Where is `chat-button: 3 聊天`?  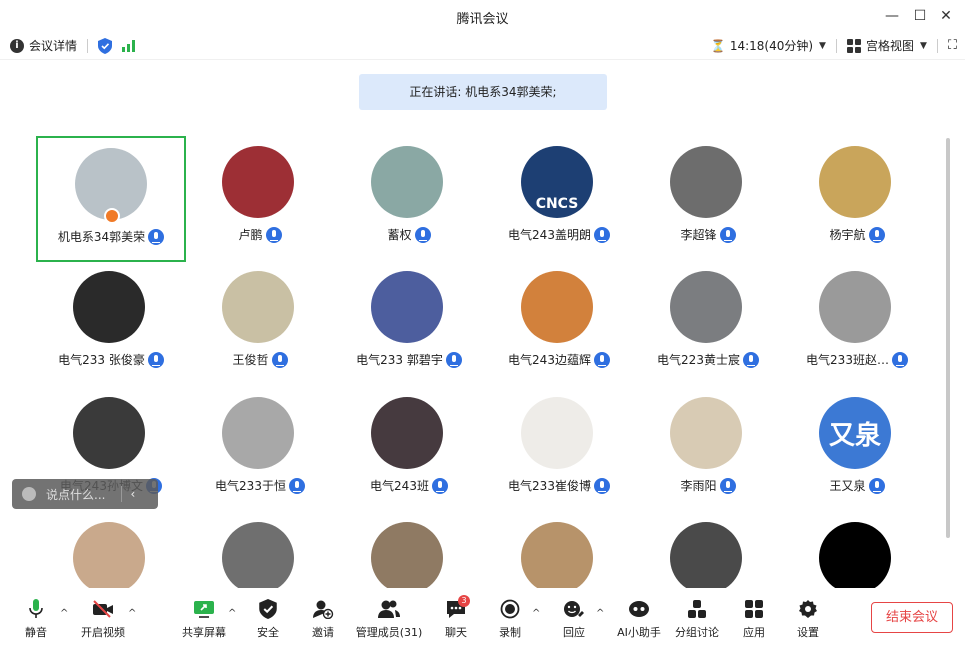
chat-button: 3 聊天 is located at coordinates (456, 617).